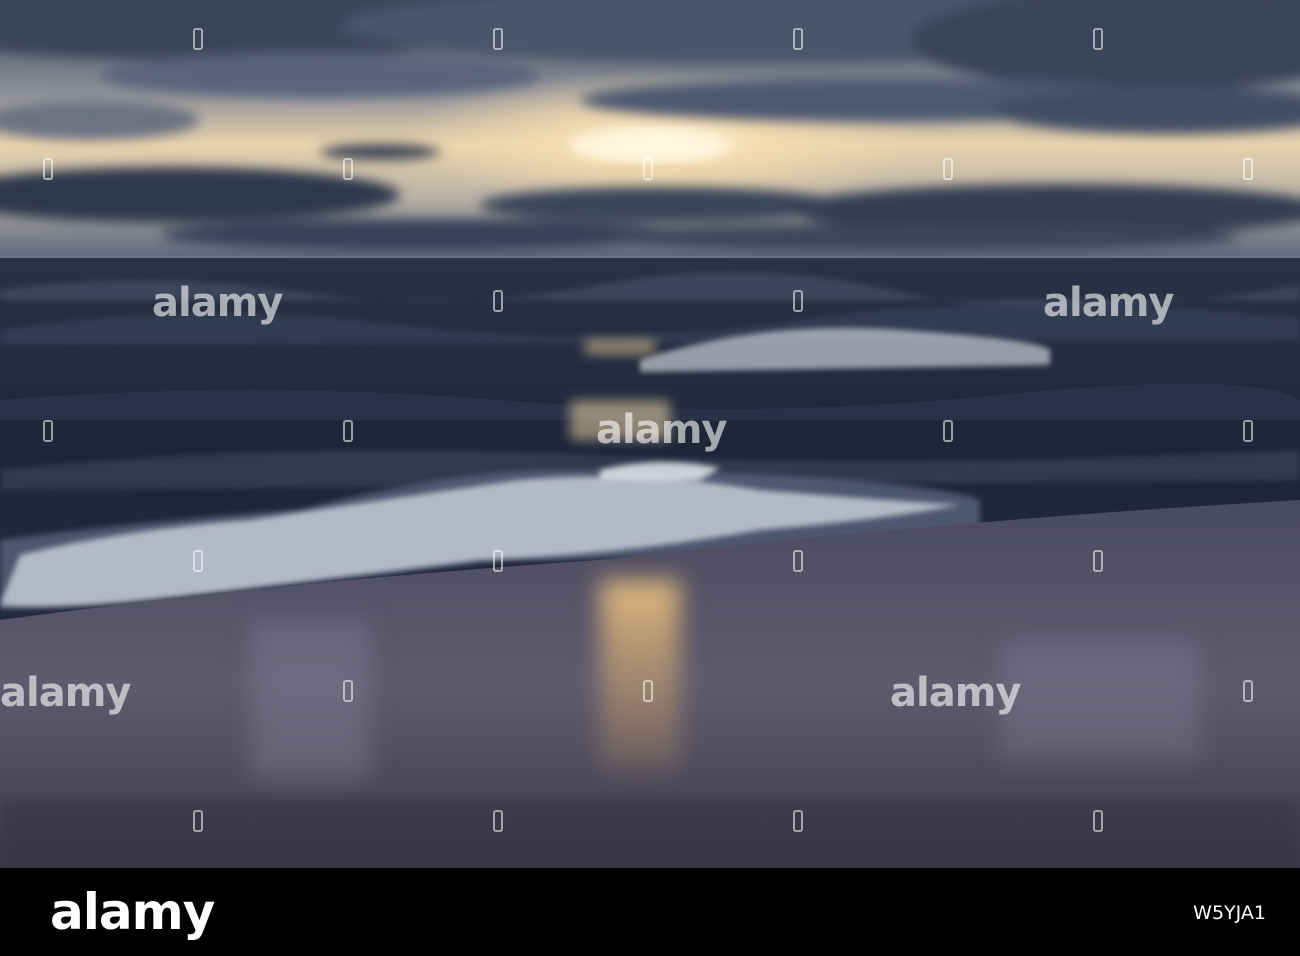  Describe the element at coordinates (1229, 913) in the screenshot. I see `image-id: W5YJA1` at that location.